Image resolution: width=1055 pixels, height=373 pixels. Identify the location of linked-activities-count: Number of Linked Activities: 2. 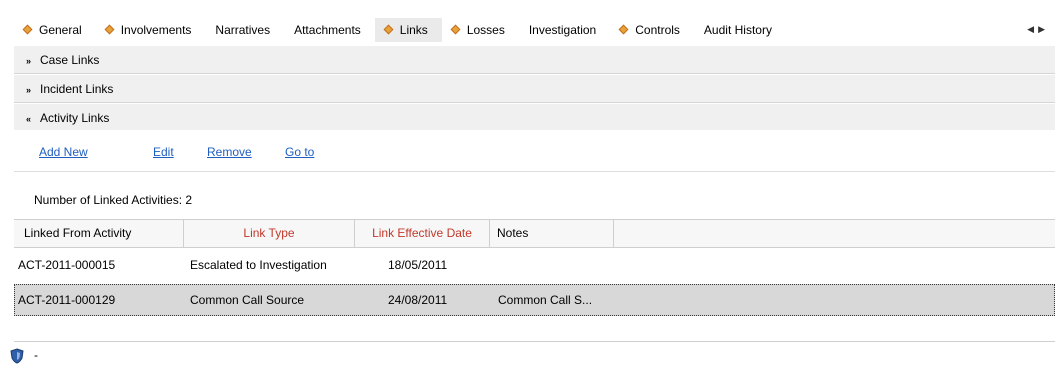
(113, 200).